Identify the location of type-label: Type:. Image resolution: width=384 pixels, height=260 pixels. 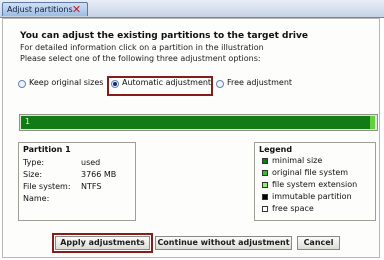
(34, 162).